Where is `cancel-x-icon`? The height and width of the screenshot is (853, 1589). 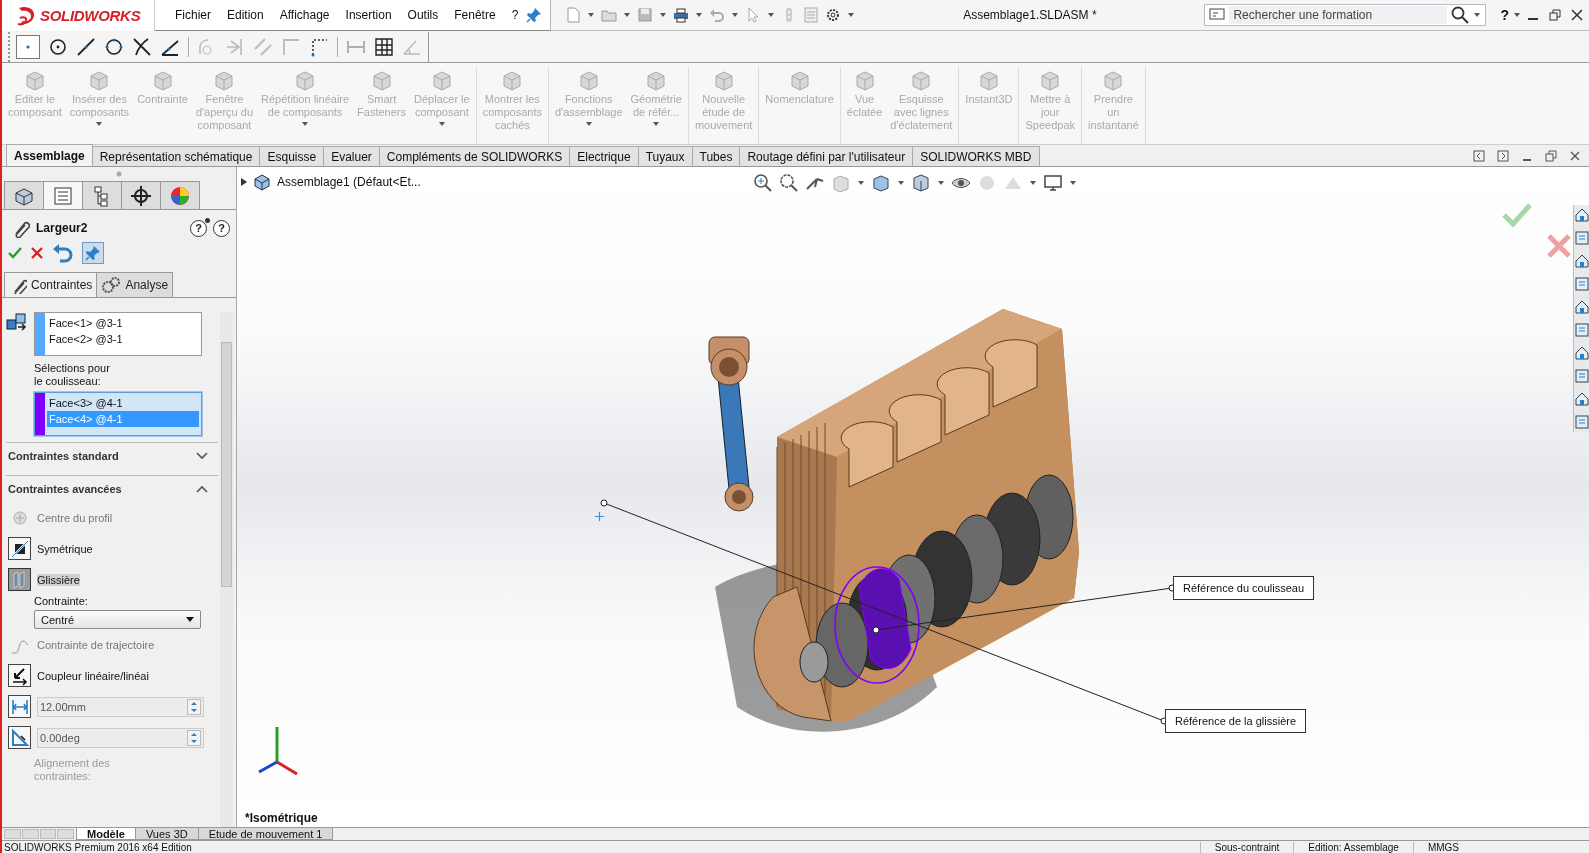
cancel-x-icon is located at coordinates (37, 253).